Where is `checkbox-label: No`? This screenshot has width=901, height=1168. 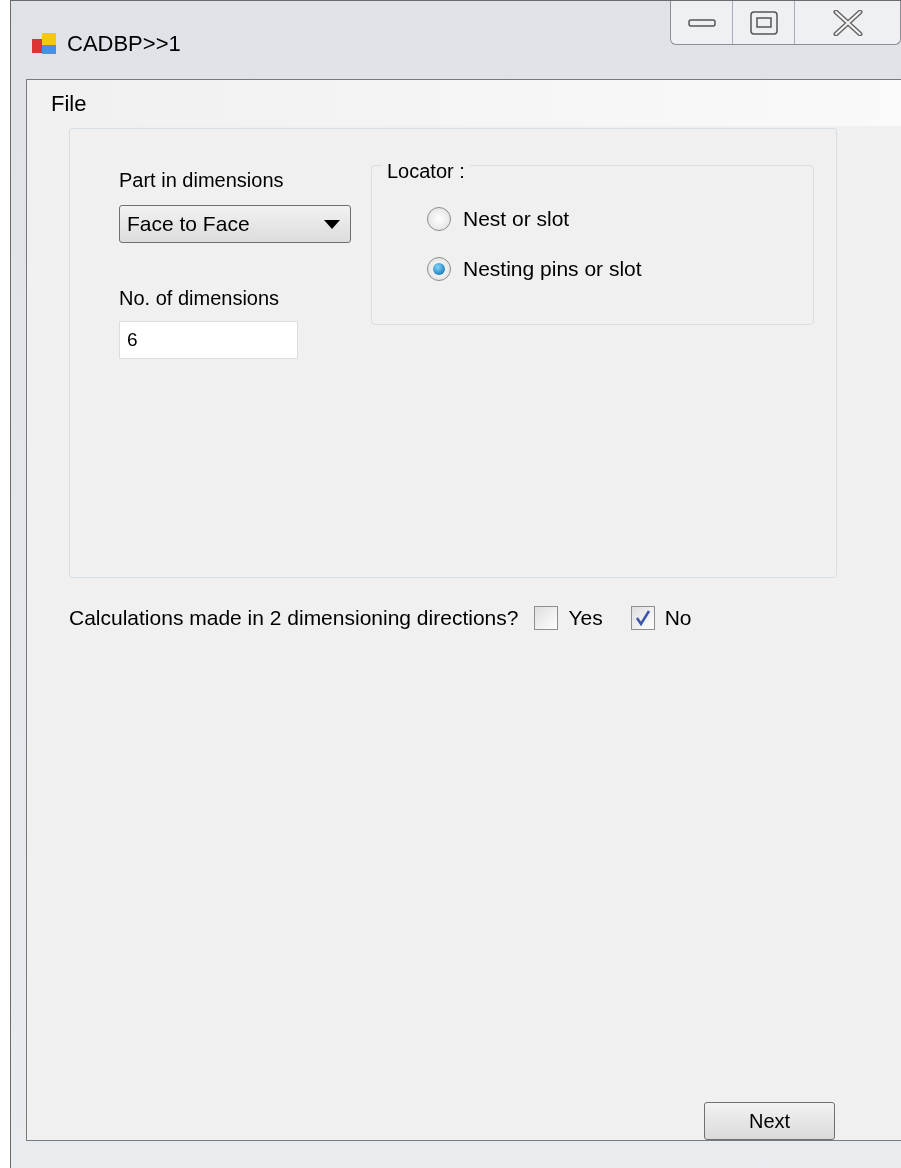
checkbox-label: No is located at coordinates (678, 618).